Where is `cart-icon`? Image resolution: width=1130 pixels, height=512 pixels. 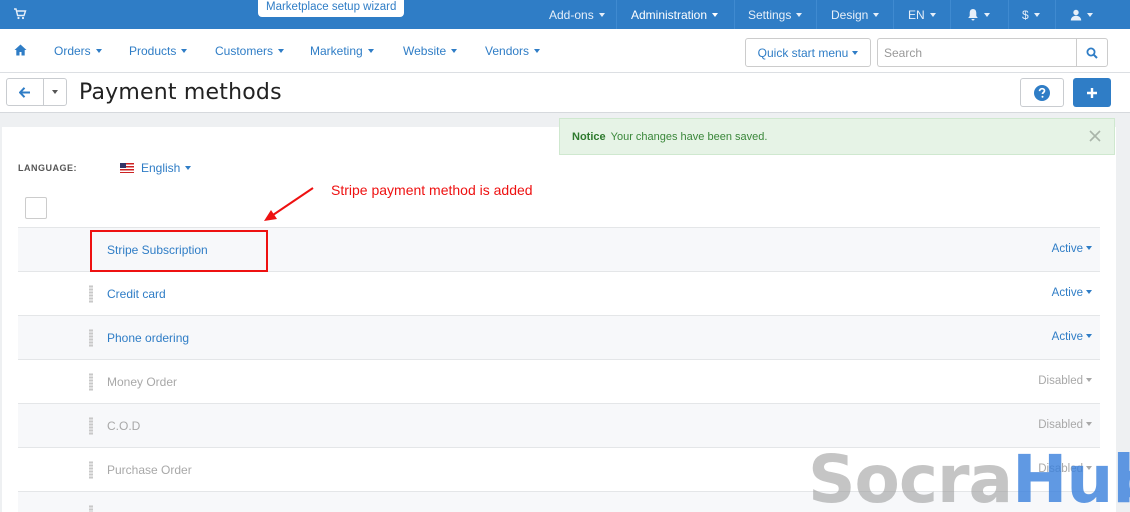 cart-icon is located at coordinates (20, 14).